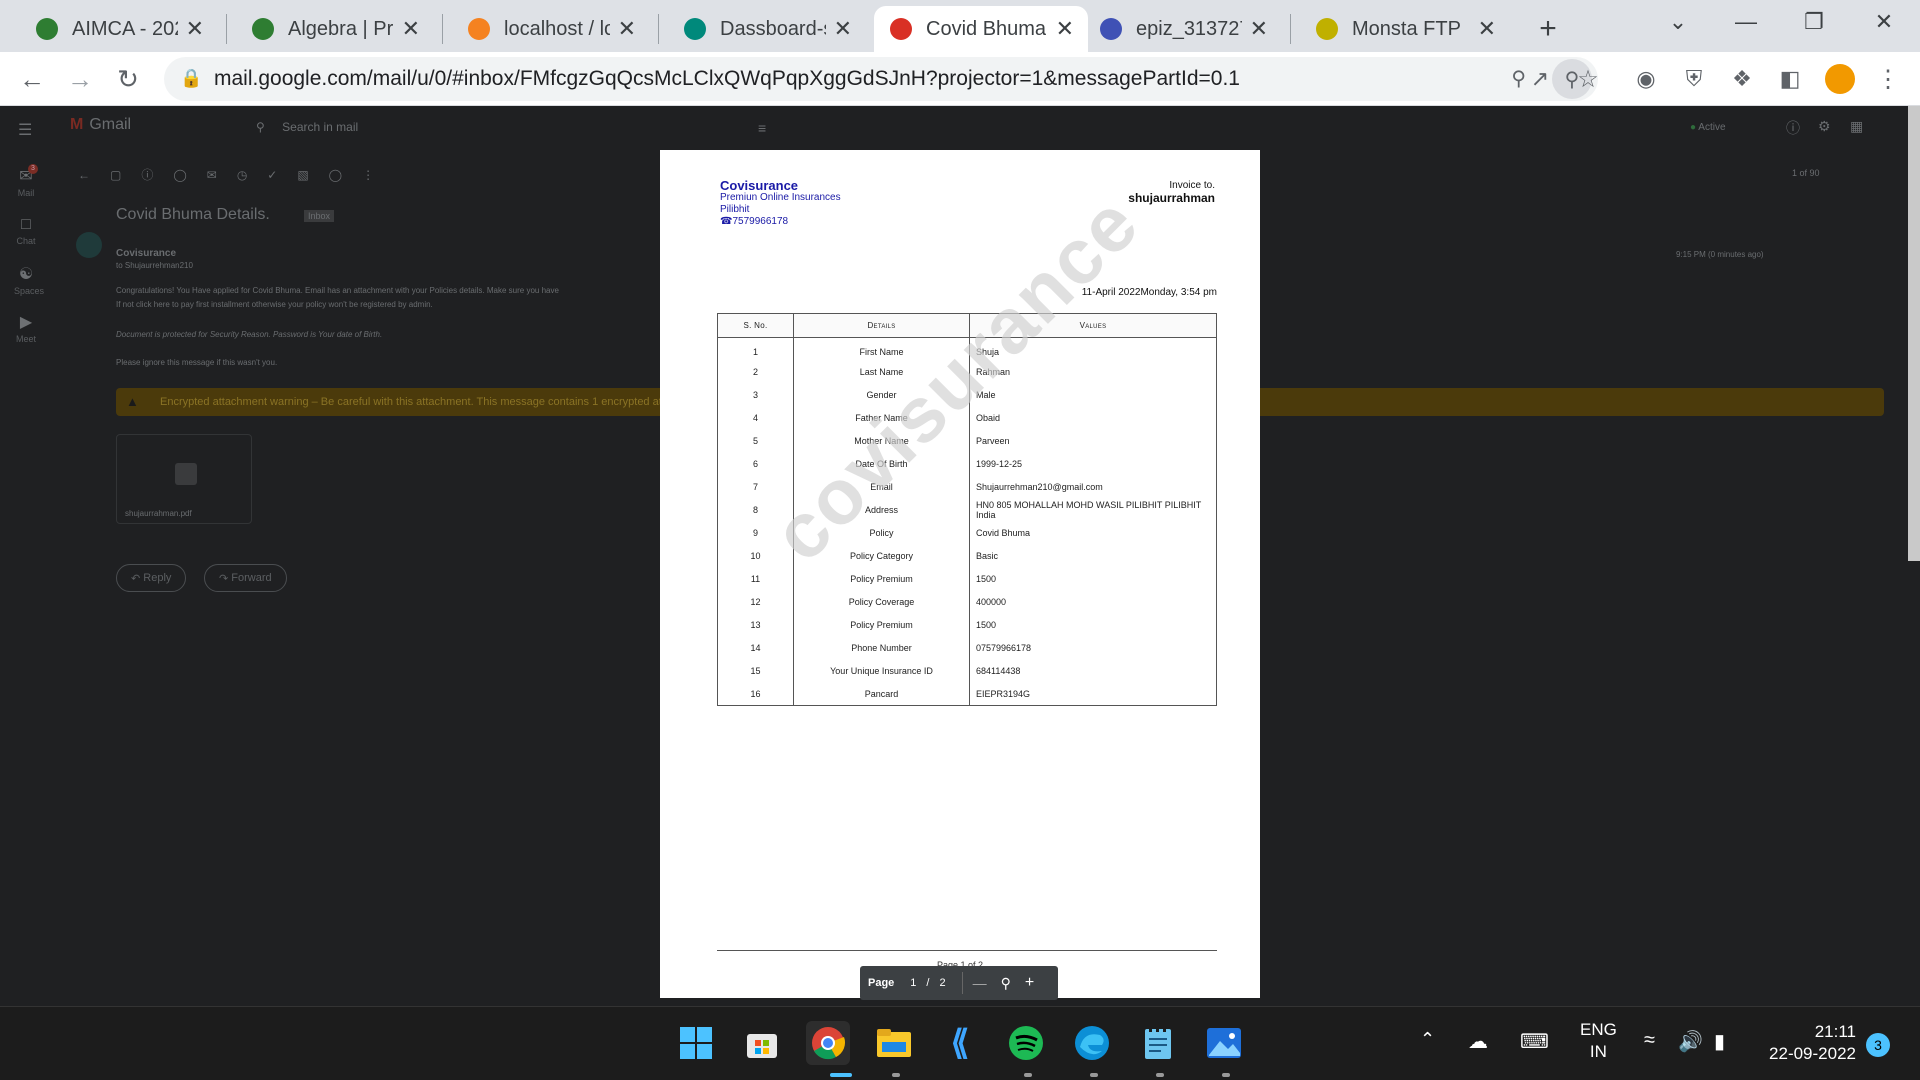 The width and height of the screenshot is (1920, 1080). What do you see at coordinates (319, 216) in the screenshot?
I see `inbox-label: Inbox` at bounding box center [319, 216].